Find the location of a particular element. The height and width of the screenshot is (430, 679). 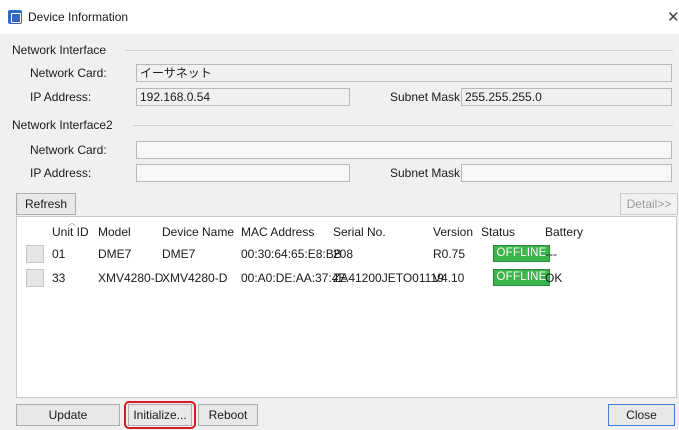

cell-unit-id: 01 is located at coordinates (59, 254).